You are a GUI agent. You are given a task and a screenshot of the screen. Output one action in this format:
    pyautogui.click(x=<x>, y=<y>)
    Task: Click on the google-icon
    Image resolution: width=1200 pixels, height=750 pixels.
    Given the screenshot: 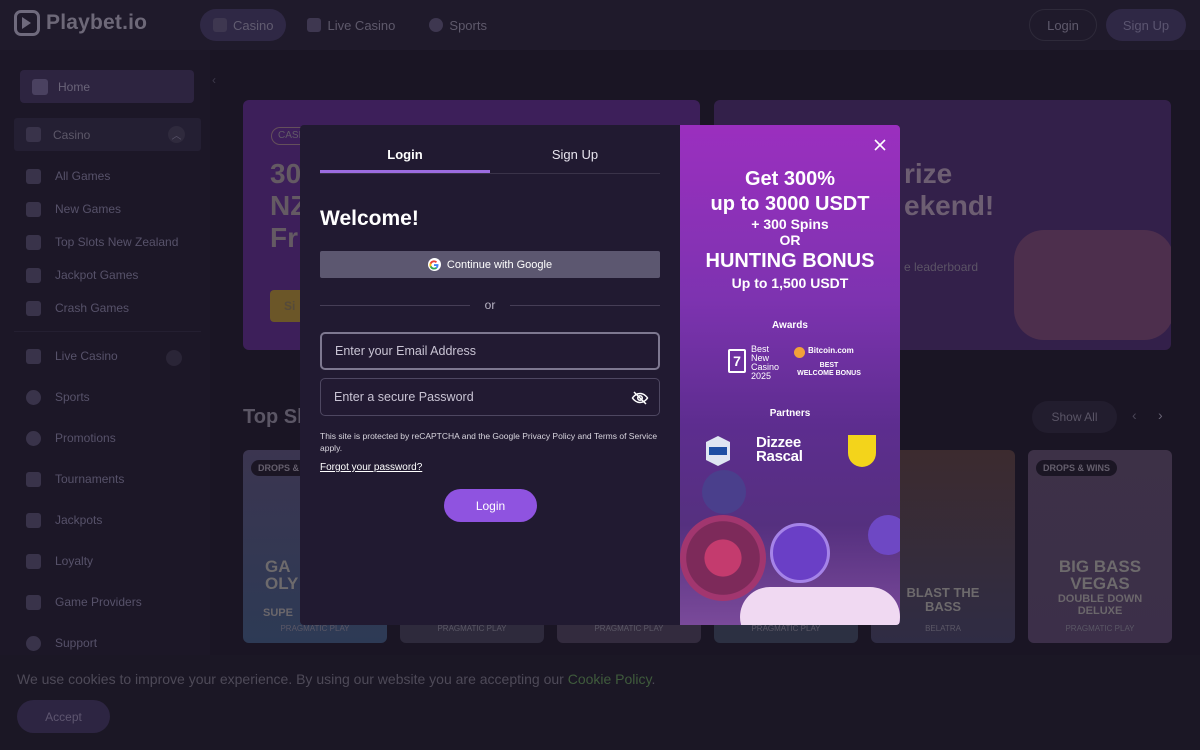 What is the action you would take?
    pyautogui.click(x=434, y=264)
    